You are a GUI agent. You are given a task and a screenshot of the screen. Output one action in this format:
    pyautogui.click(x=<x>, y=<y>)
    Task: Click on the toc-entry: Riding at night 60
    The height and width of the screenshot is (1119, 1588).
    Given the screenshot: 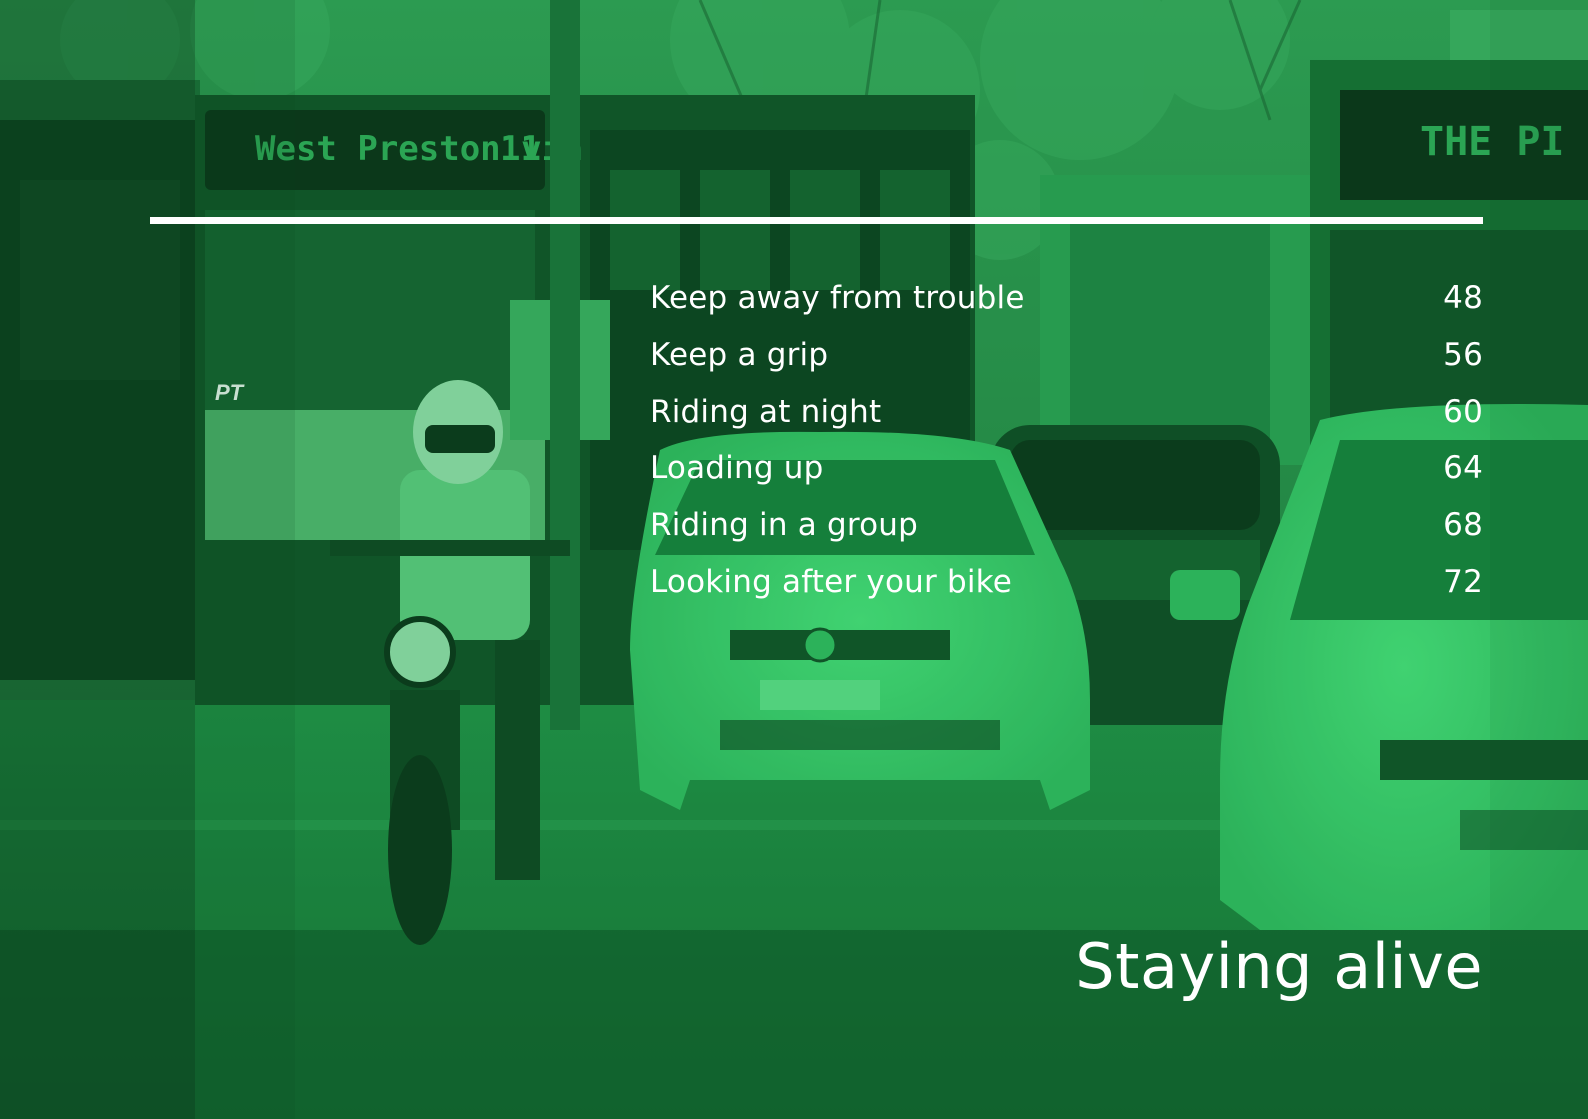 What is the action you would take?
    pyautogui.click(x=1066, y=422)
    